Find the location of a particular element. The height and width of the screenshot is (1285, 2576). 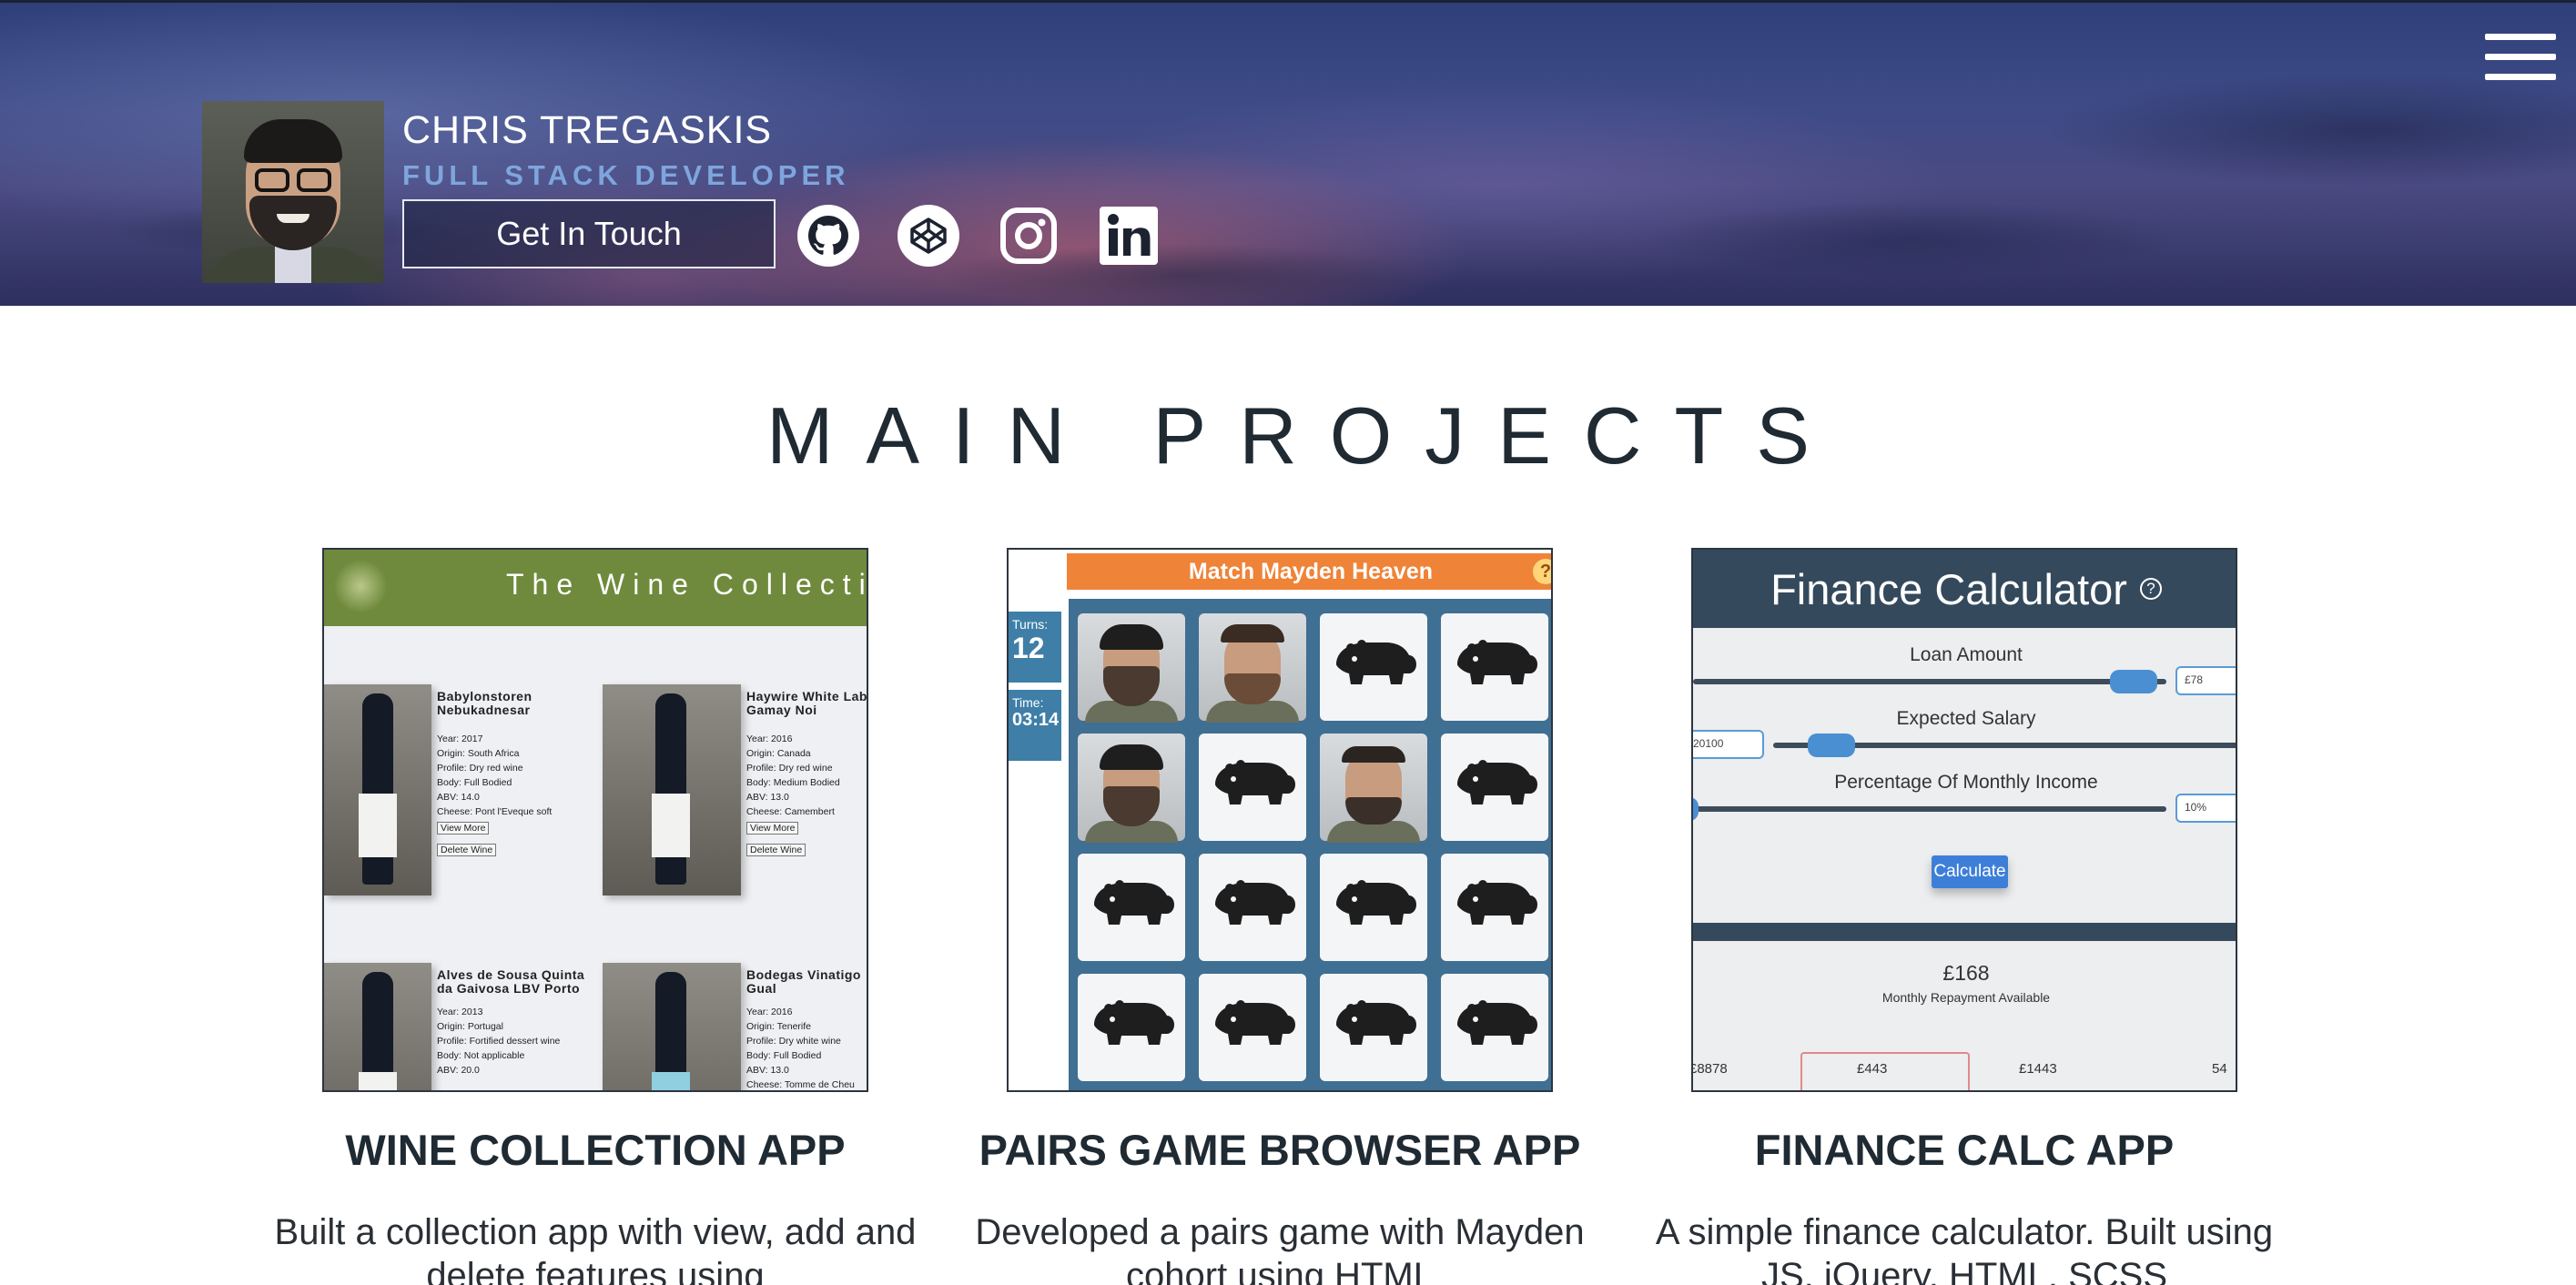

wine-abv: ABV: 14.0 is located at coordinates (458, 797).